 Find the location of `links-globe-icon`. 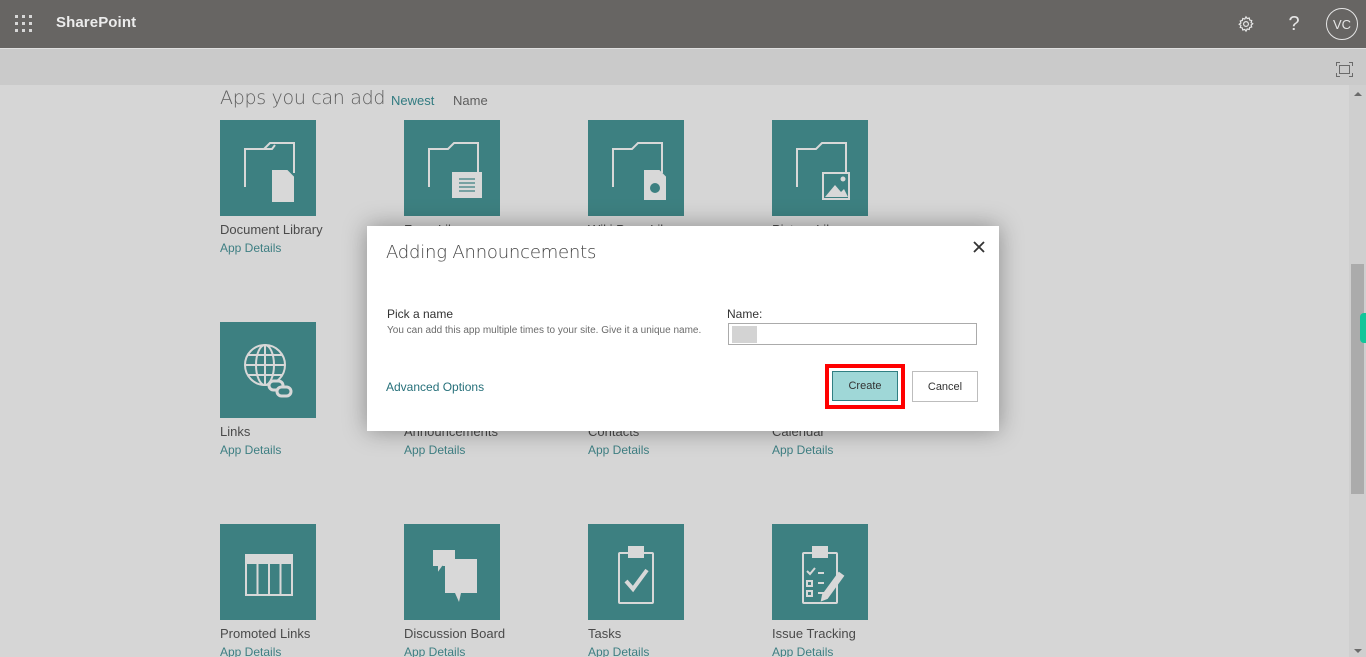

links-globe-icon is located at coordinates (268, 370).